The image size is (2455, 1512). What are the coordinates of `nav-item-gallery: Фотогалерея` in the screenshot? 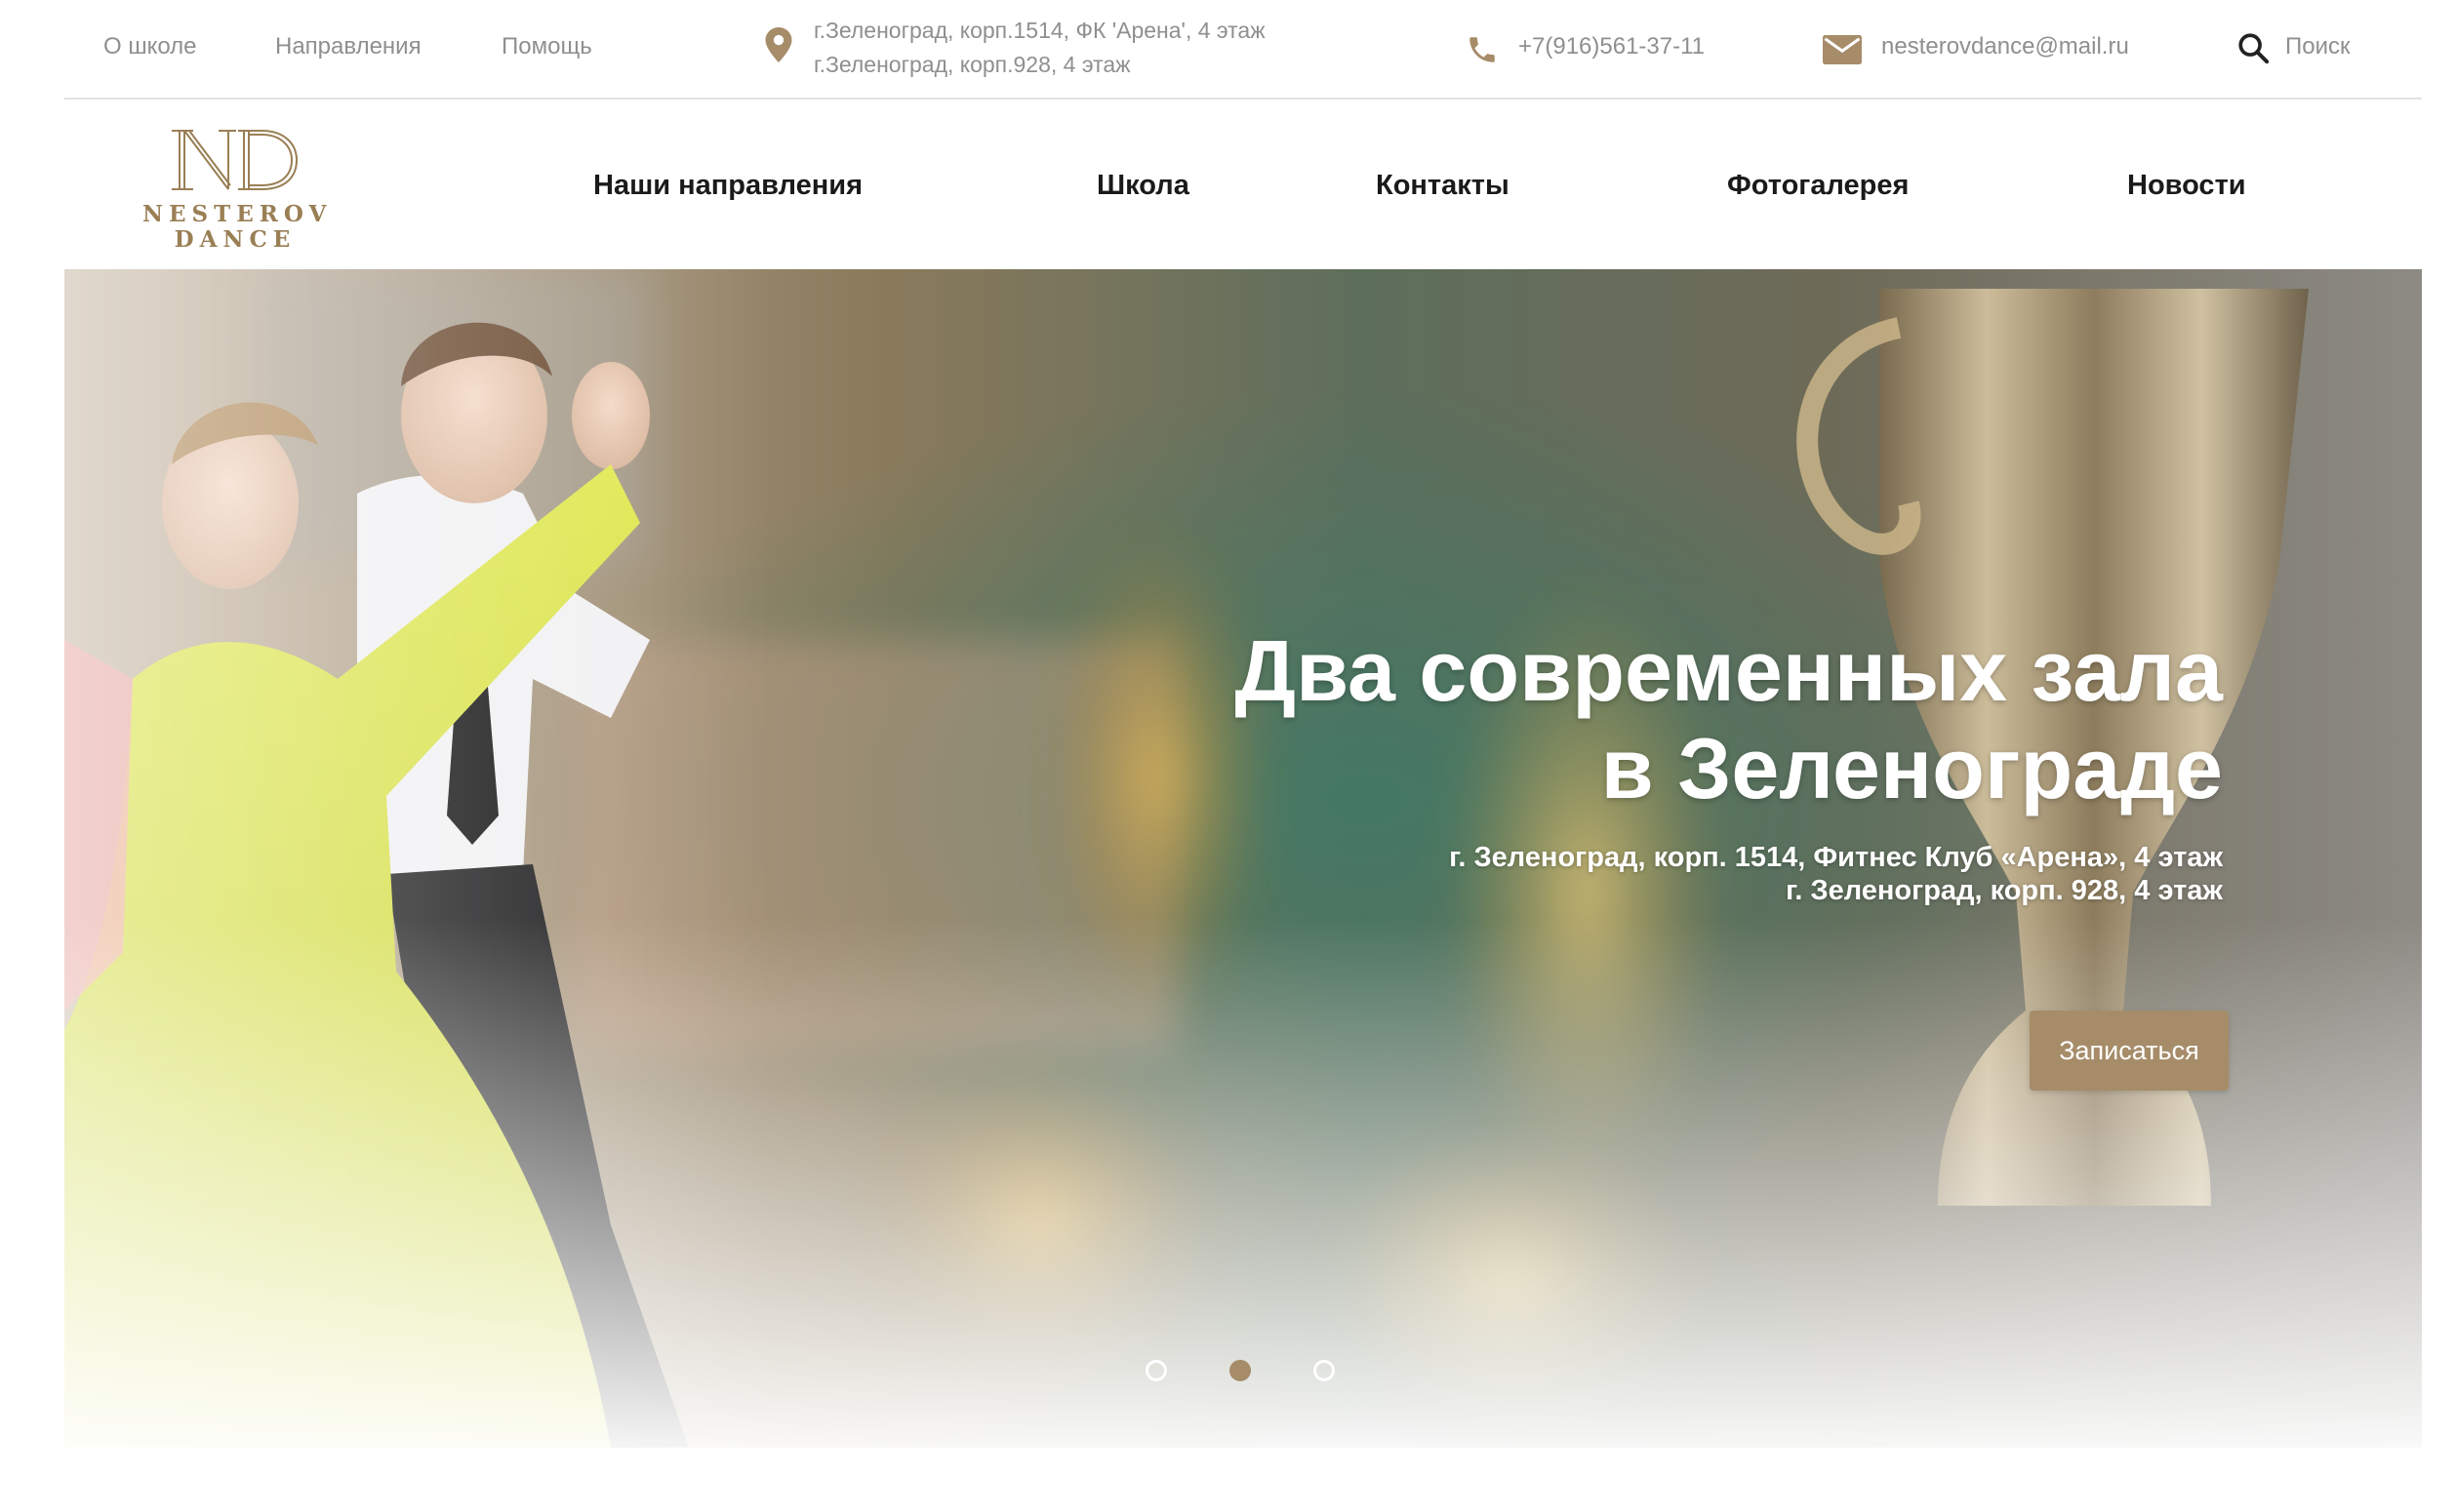 It's located at (1818, 186).